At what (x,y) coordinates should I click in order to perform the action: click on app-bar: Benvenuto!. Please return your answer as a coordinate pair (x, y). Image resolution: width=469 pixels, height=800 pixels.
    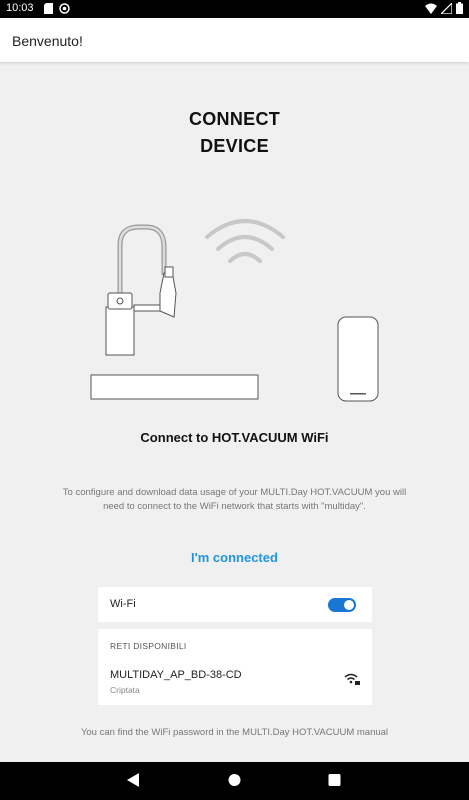
    Looking at the image, I should click on (234, 40).